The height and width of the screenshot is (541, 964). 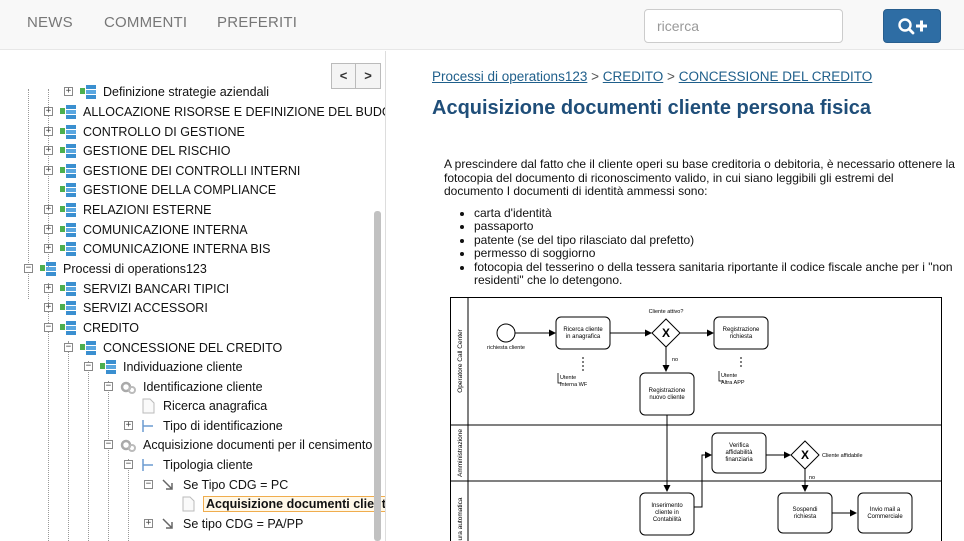 What do you see at coordinates (160, 189) in the screenshot?
I see `tree-item: GESTIONE DELLA COMPLIANCE` at bounding box center [160, 189].